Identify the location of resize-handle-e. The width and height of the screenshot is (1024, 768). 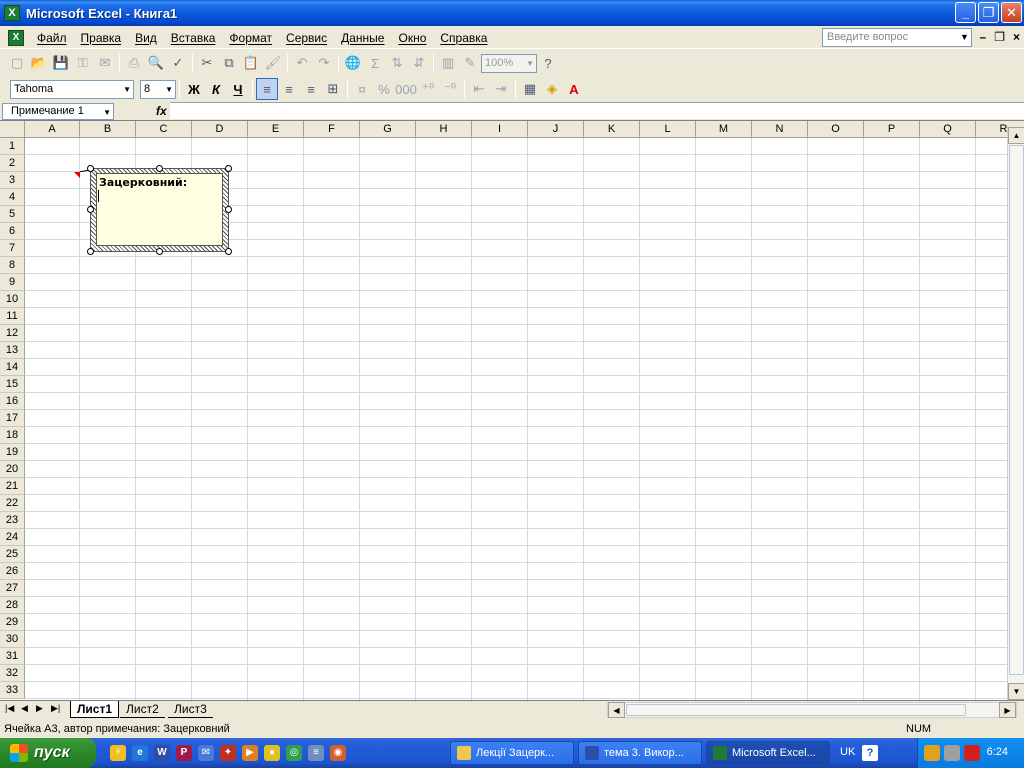
(228, 209).